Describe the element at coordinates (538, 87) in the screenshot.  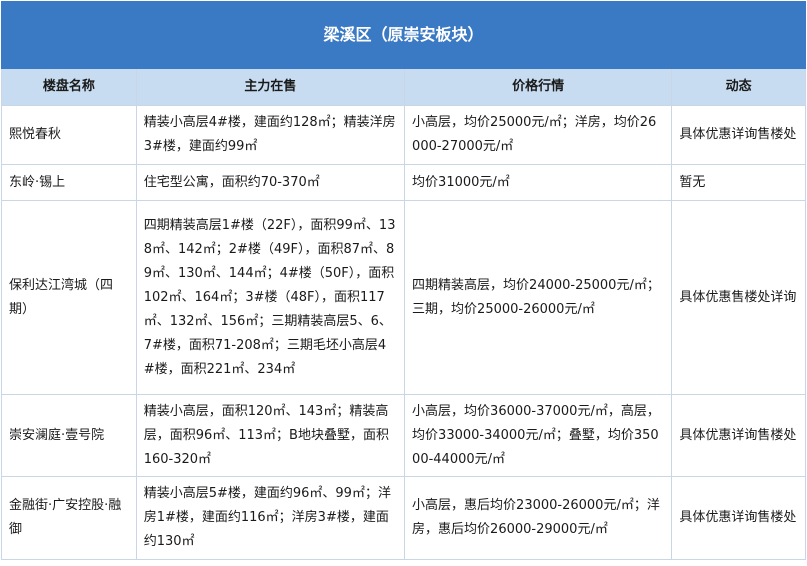
I see `header-price: 价格行情` at that location.